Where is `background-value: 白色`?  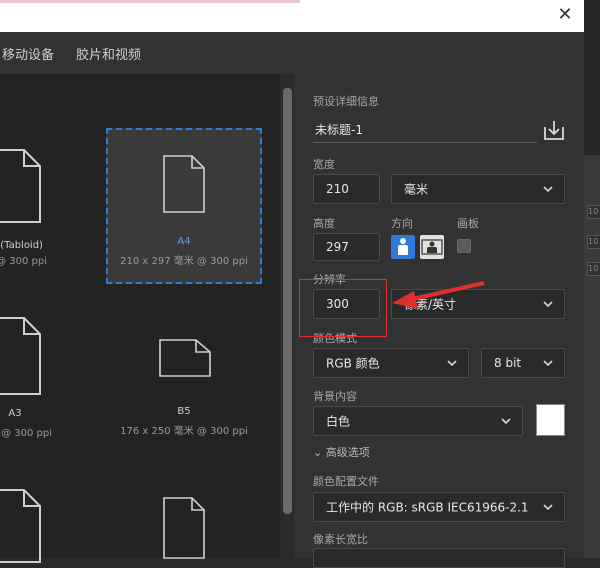
background-value: 白色 is located at coordinates (338, 421).